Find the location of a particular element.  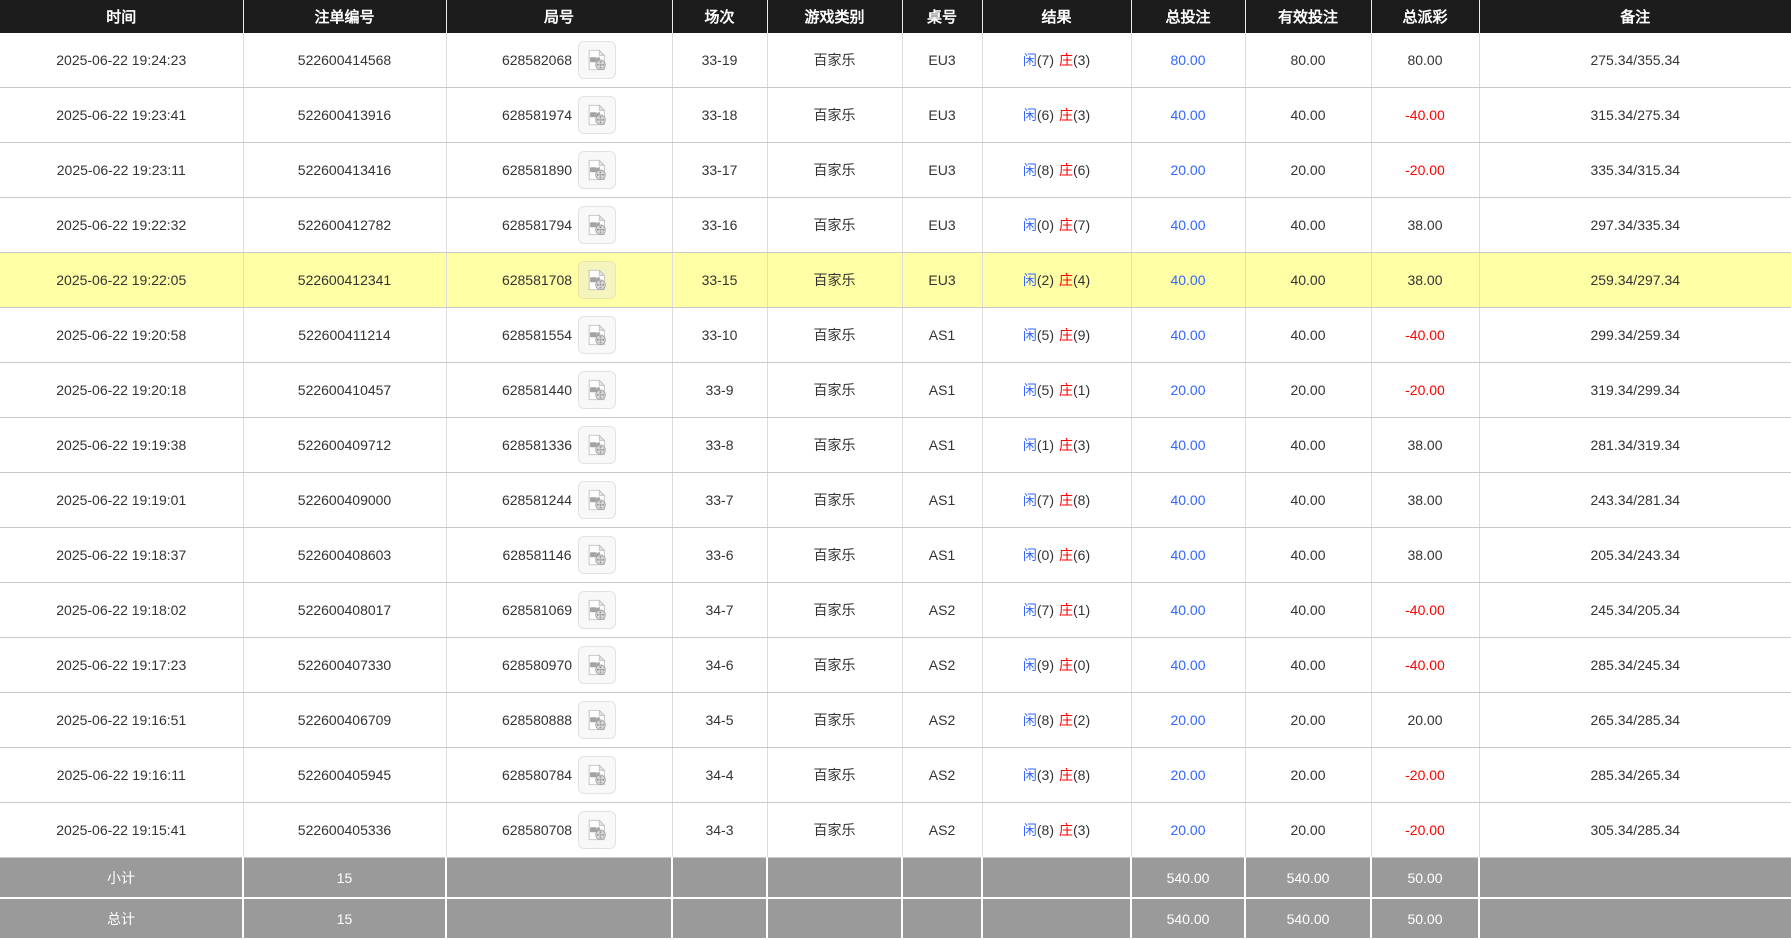

summary-payout: 50.00 is located at coordinates (1425, 919).